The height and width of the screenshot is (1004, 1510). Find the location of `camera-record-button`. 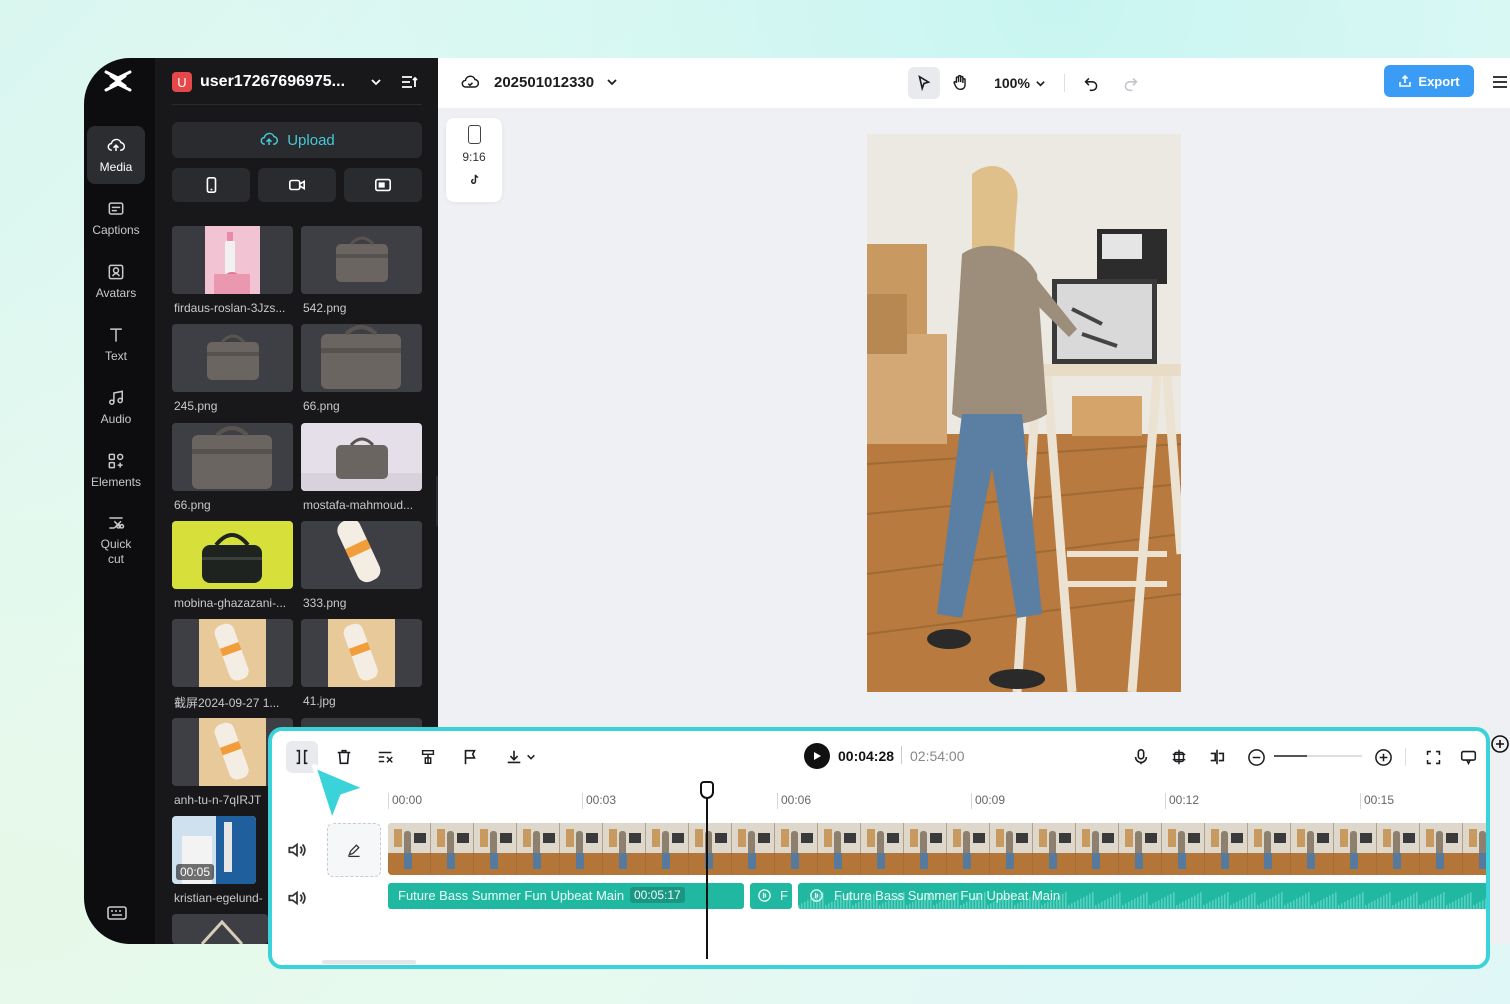

camera-record-button is located at coordinates (297, 185).